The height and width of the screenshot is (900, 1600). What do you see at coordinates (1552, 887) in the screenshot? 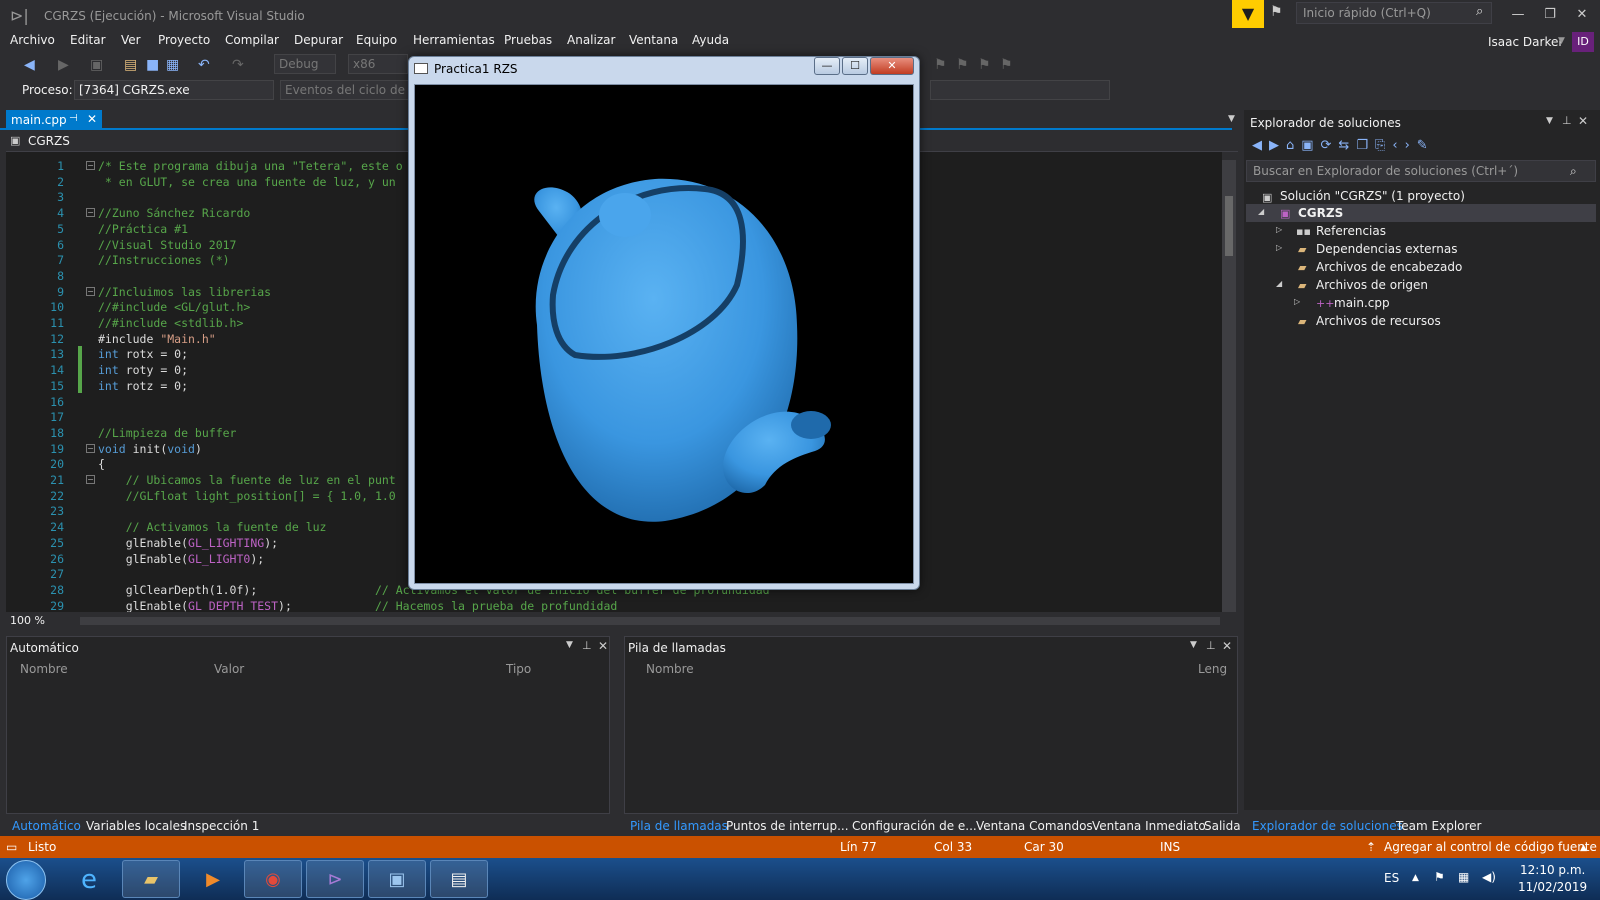
I see `clock-date: 11/02/2019` at bounding box center [1552, 887].